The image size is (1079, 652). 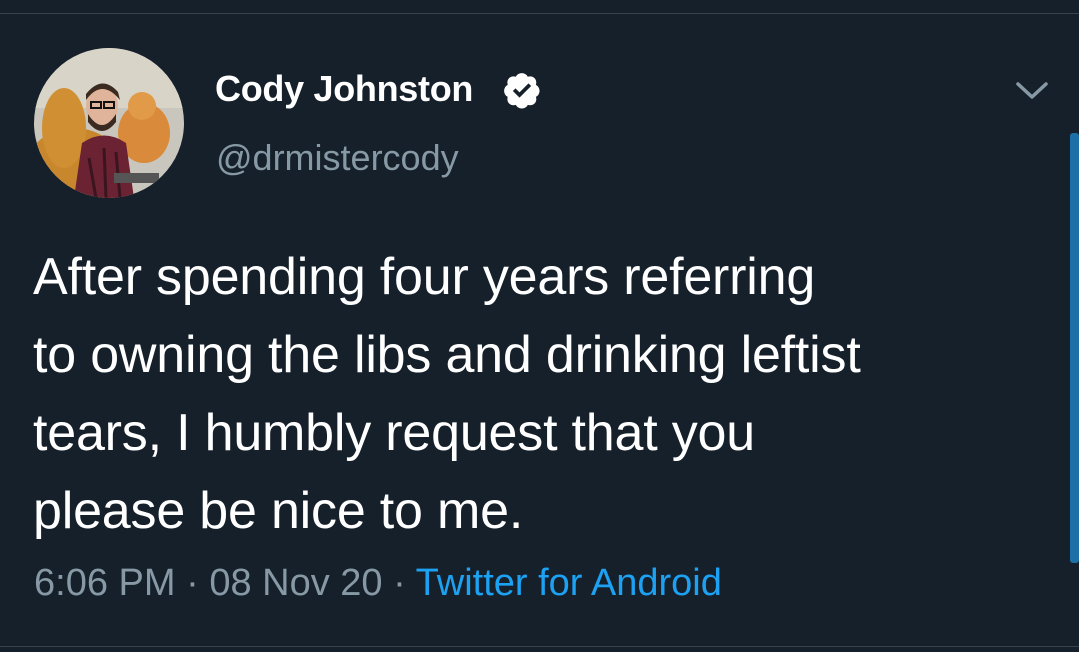 I want to click on scrollbar, so click(x=1074, y=348).